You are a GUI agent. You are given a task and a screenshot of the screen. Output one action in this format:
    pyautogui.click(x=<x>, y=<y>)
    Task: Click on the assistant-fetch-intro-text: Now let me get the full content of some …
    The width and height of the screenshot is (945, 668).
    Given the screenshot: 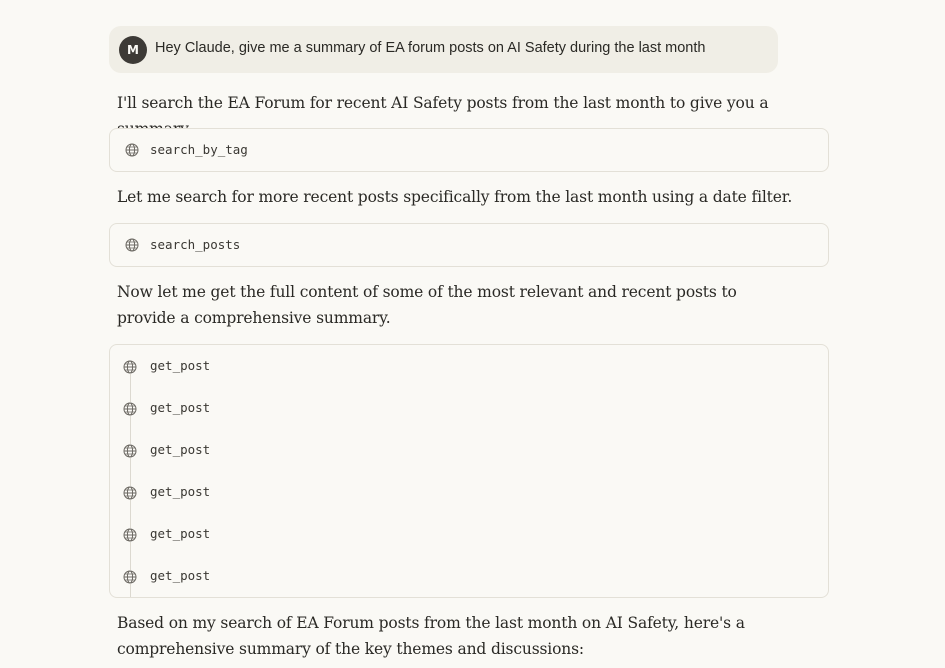 What is the action you would take?
    pyautogui.click(x=427, y=305)
    